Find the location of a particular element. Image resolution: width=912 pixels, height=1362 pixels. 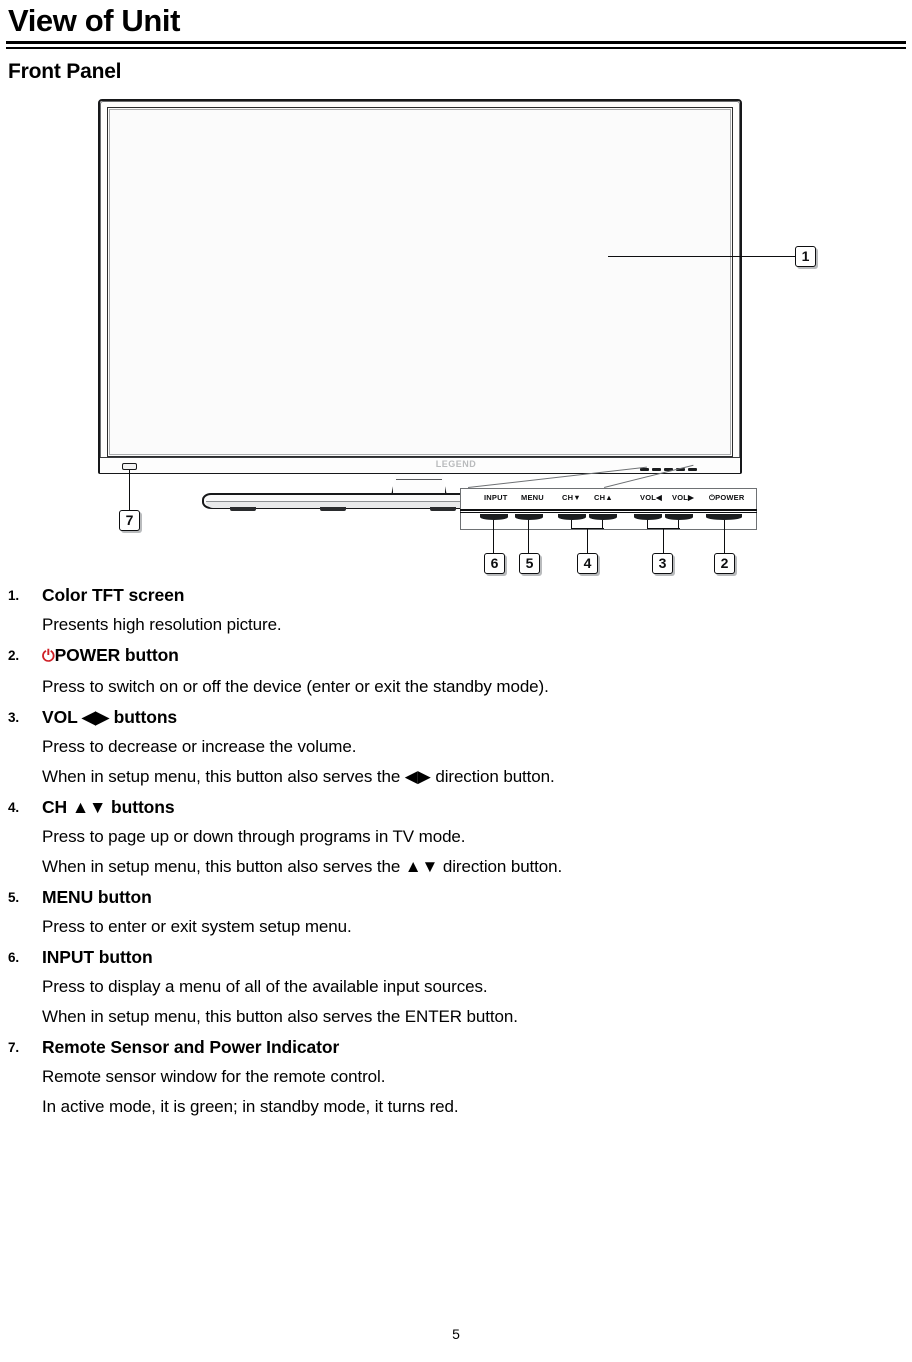

callout-4: 4 is located at coordinates (587, 563).